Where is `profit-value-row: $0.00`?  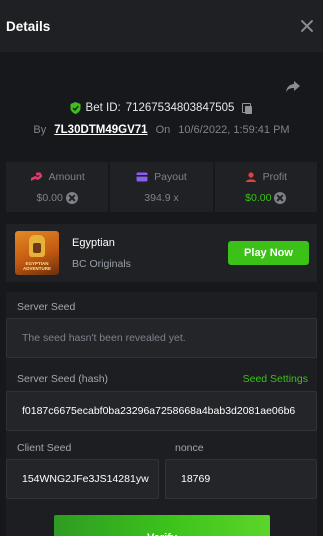
profit-value-row: $0.00 is located at coordinates (266, 197).